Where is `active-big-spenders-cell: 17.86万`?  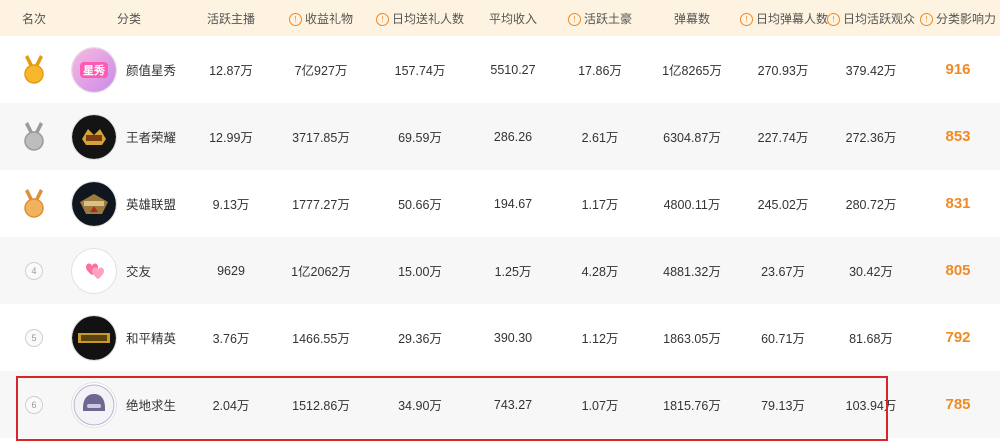
active-big-spenders-cell: 17.86万 is located at coordinates (600, 71).